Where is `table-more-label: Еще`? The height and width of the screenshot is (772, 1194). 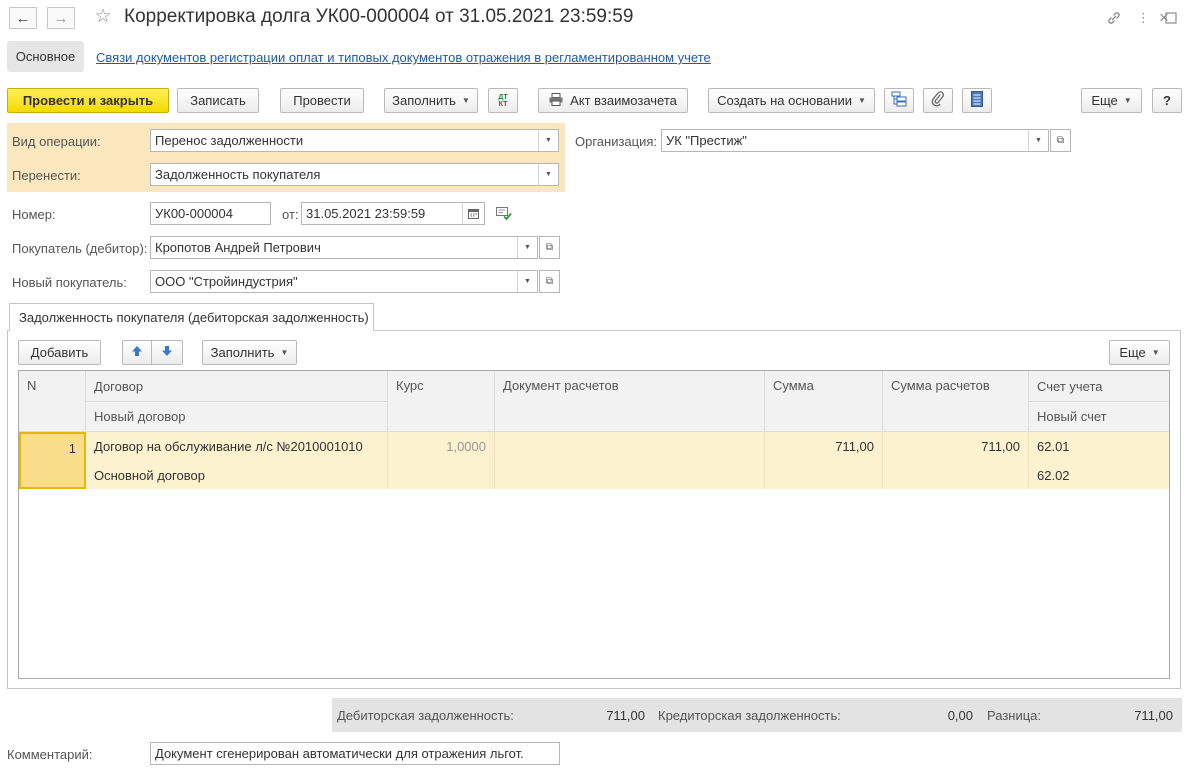
table-more-label: Еще is located at coordinates (1132, 352).